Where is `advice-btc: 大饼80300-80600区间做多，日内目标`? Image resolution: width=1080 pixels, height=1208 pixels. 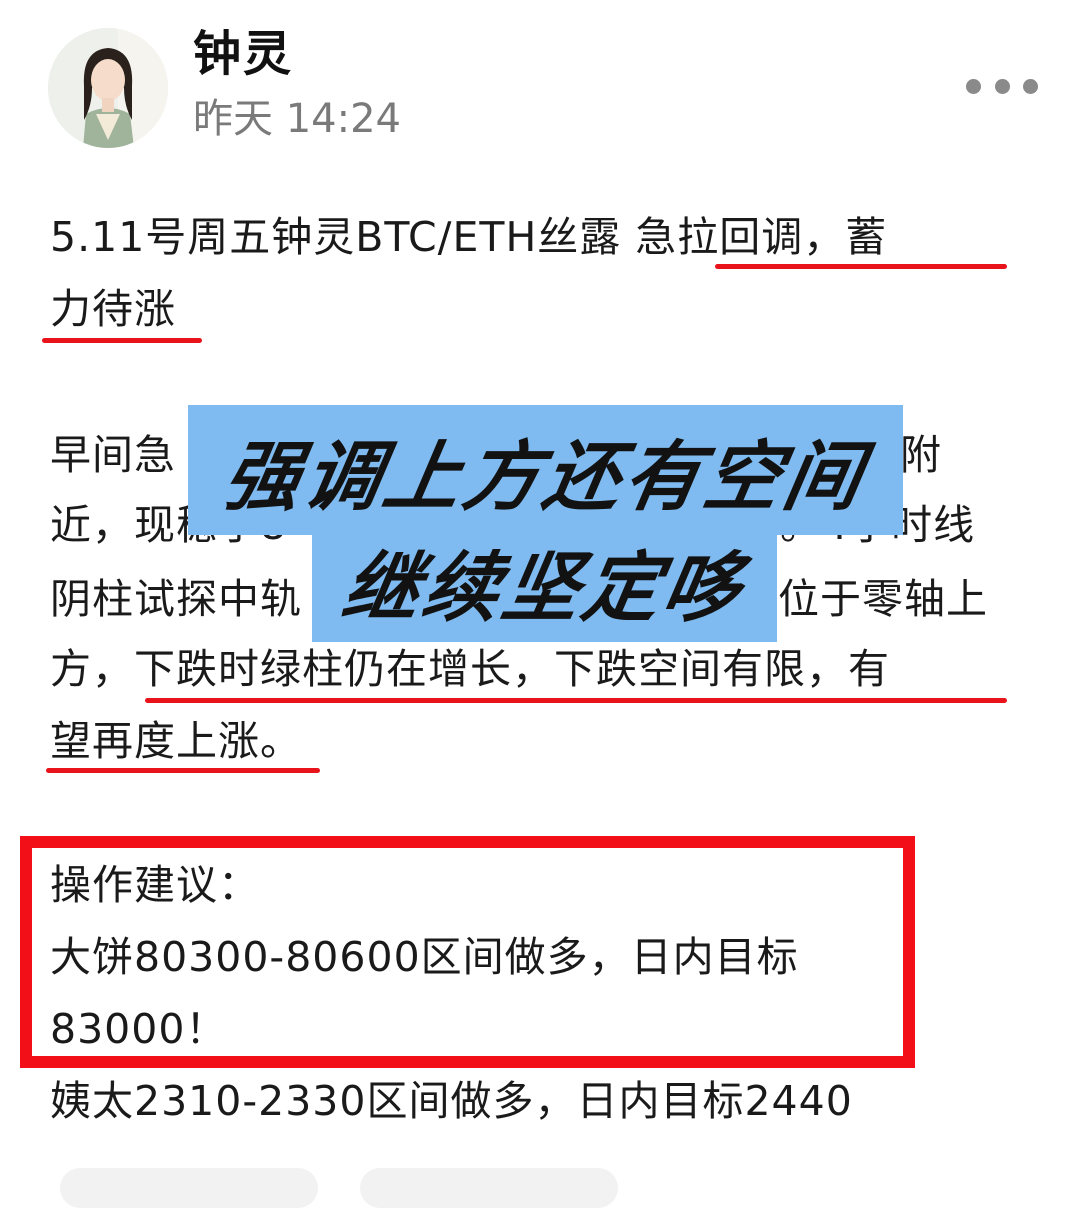
advice-btc: 大饼80300-80600区间做多，日内目标 is located at coordinates (424, 957).